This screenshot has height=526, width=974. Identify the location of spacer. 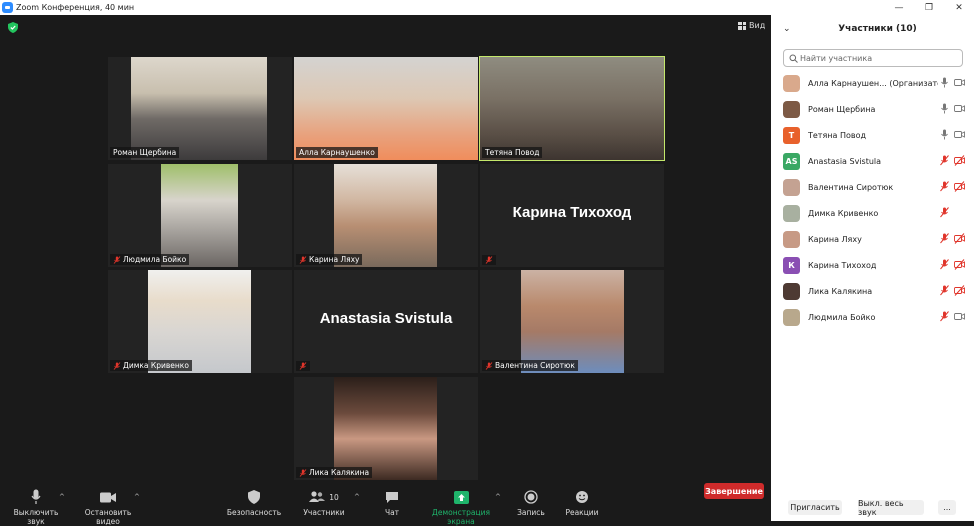
(959, 212).